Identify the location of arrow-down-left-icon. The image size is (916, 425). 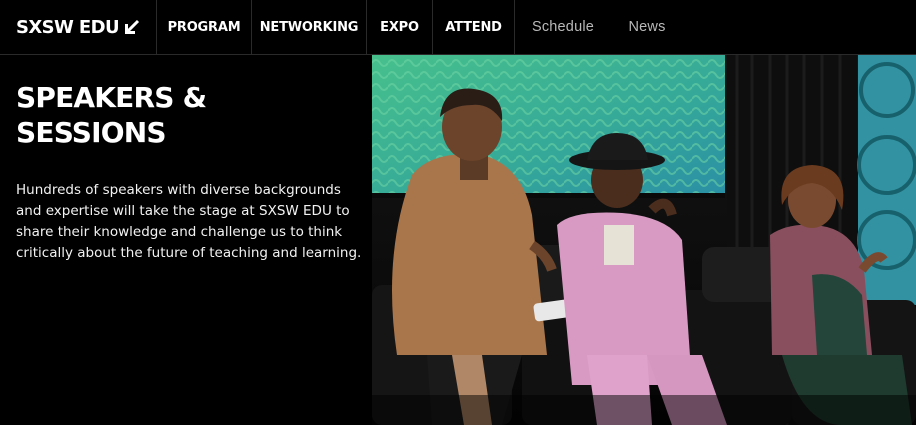
(132, 27).